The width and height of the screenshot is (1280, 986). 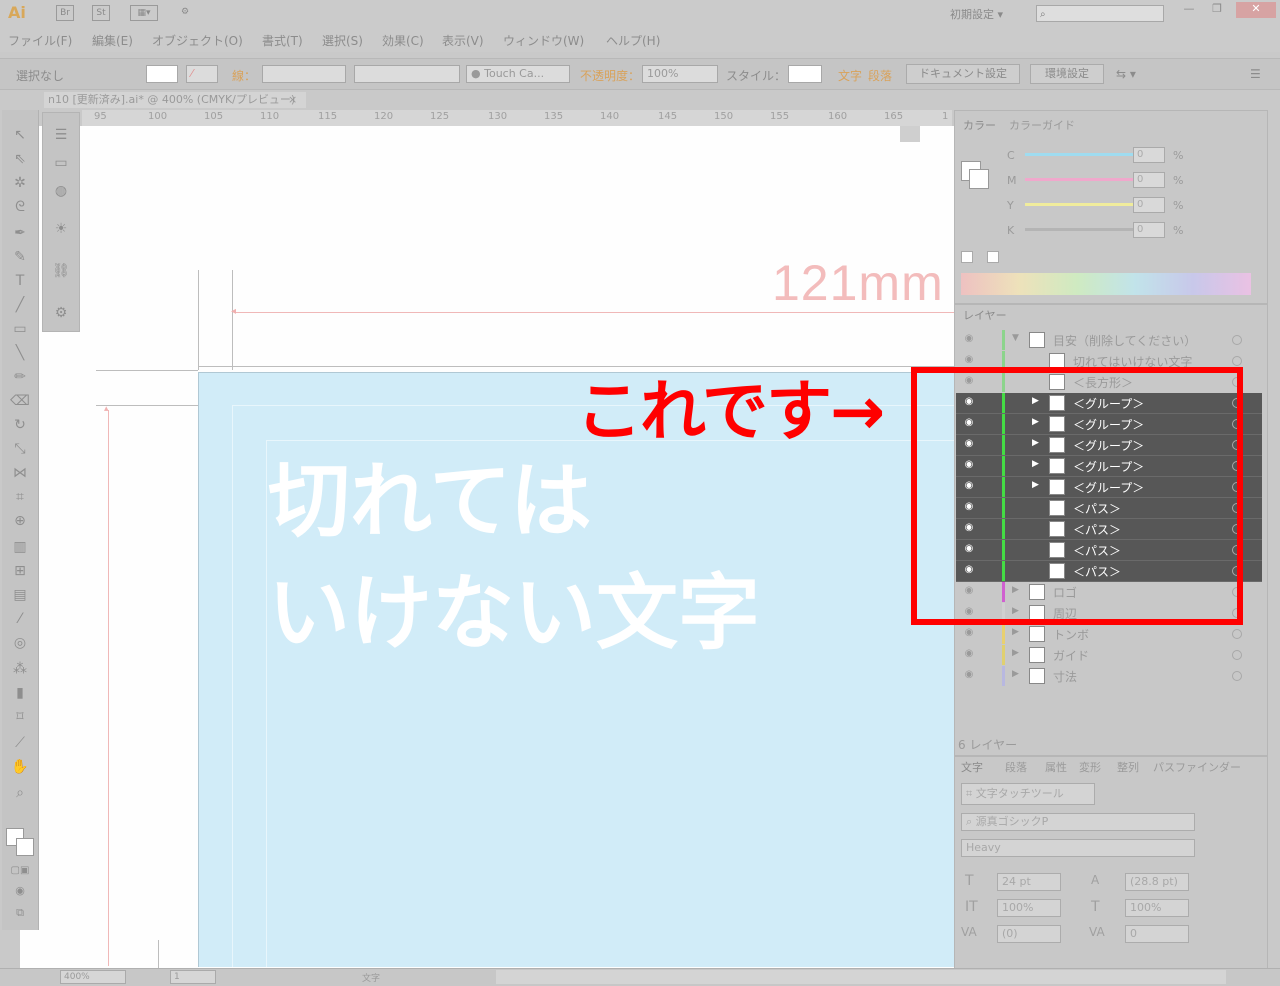 I want to click on menu-help: ヘルプ(H), so click(x=633, y=40).